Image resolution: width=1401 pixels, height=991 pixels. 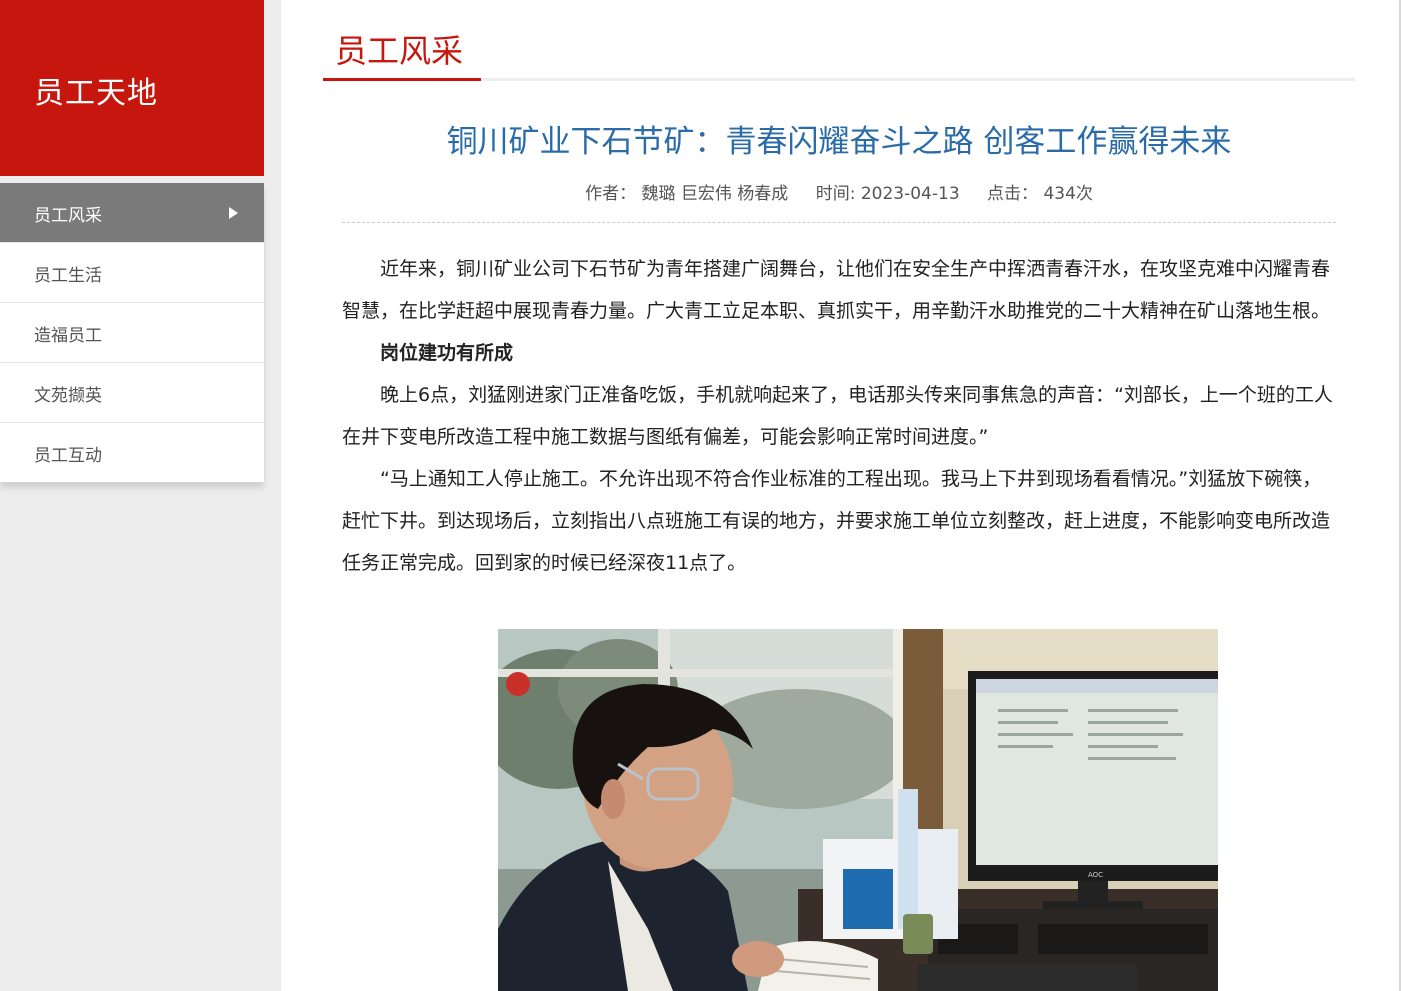 What do you see at coordinates (68, 336) in the screenshot?
I see `sidebar-item-label: 造福员工` at bounding box center [68, 336].